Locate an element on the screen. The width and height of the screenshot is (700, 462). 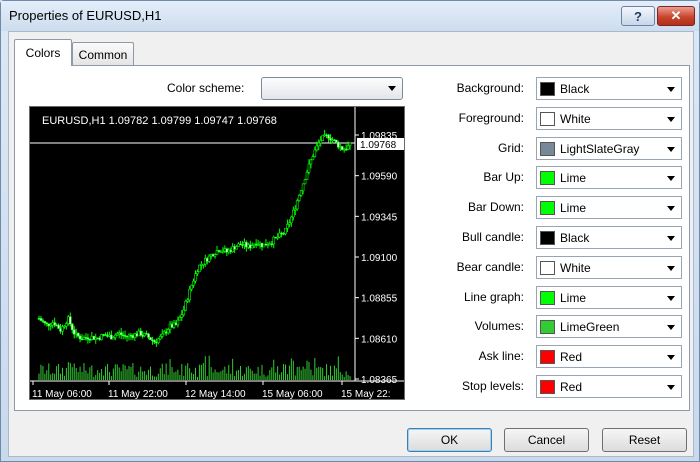
color-scheme-dropdown is located at coordinates (332, 88).